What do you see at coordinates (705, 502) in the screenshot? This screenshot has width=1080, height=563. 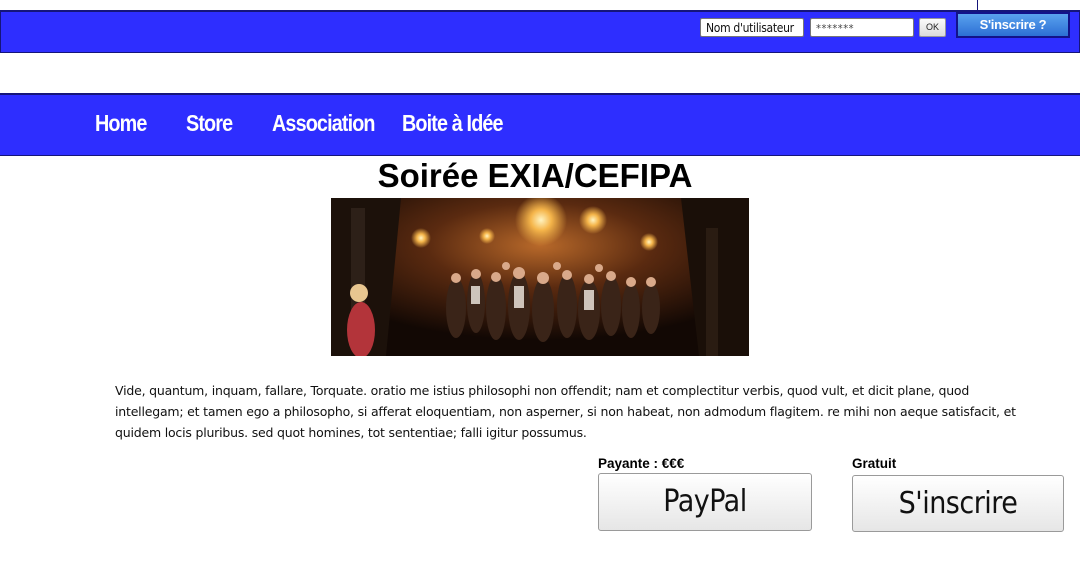 I see `paypal-button: PayPal` at bounding box center [705, 502].